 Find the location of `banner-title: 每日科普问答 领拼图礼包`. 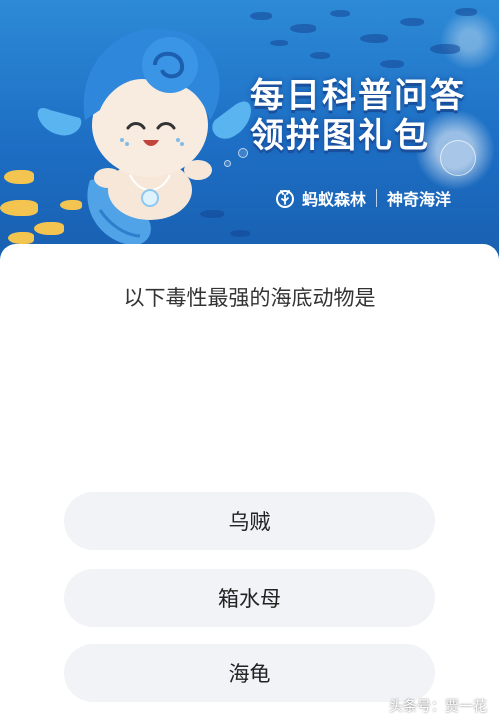

banner-title: 每日科普问答 领拼图礼包 is located at coordinates (370, 116).